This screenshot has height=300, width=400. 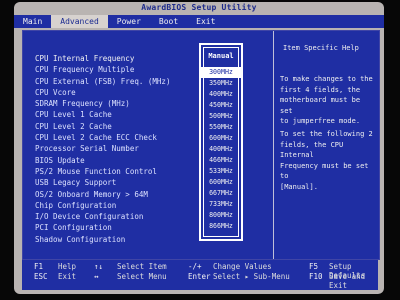 I want to click on save-exit-label: Save and Exit, so click(x=347, y=281).